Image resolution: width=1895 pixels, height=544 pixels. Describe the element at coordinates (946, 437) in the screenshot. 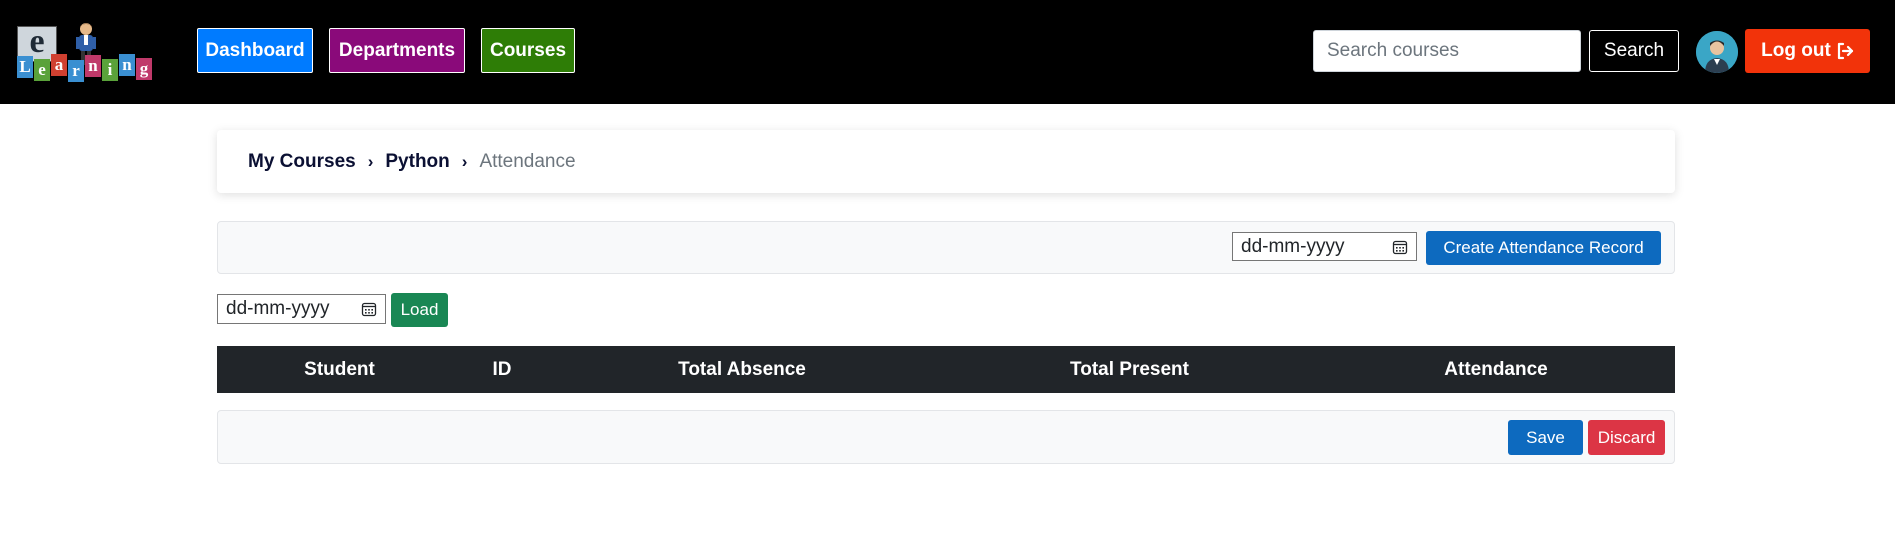

I see `attendance-actions-bar` at that location.